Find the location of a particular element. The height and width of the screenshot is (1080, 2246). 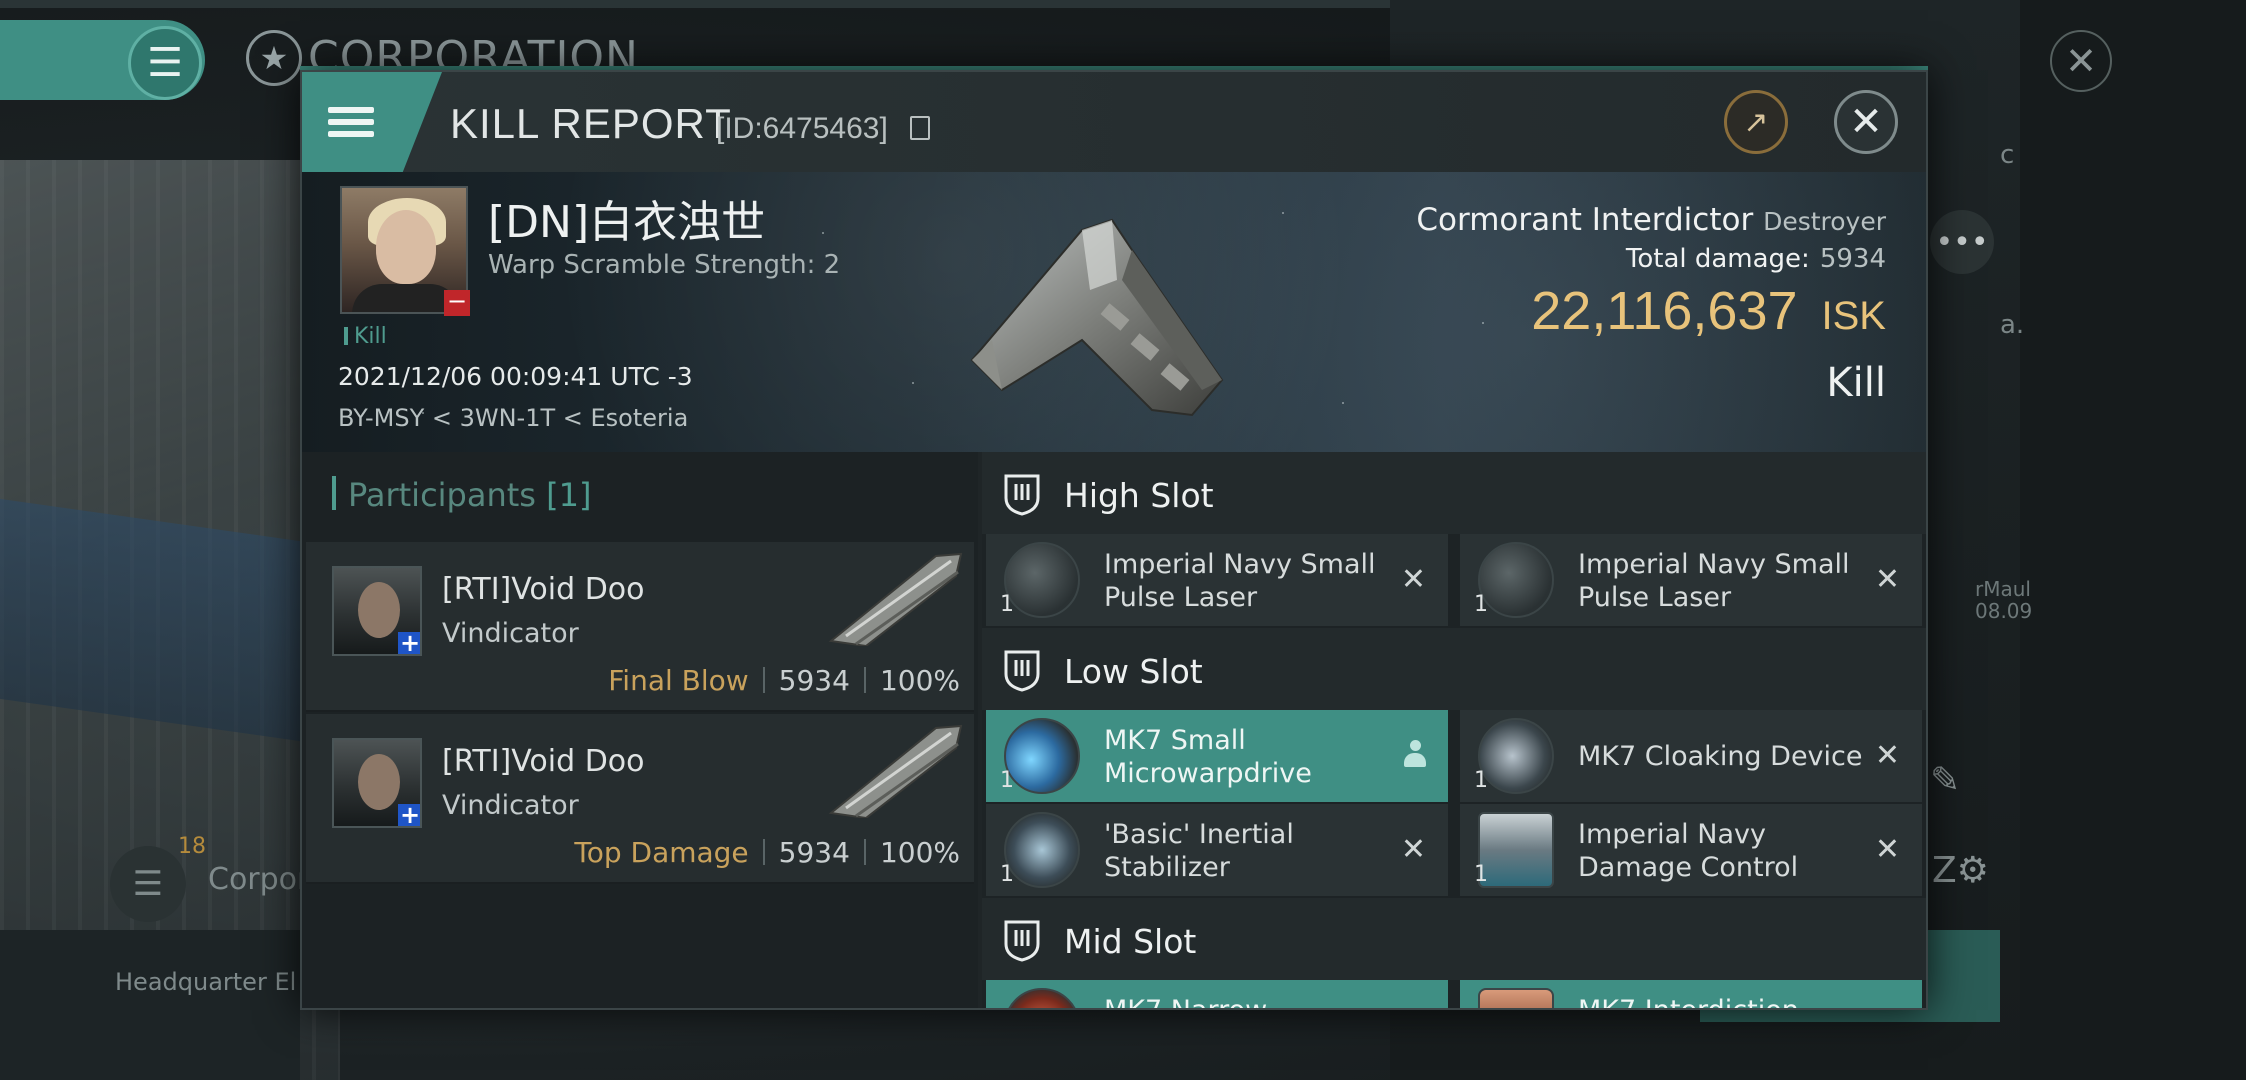

ally-plus-badge: + is located at coordinates (409, 642).